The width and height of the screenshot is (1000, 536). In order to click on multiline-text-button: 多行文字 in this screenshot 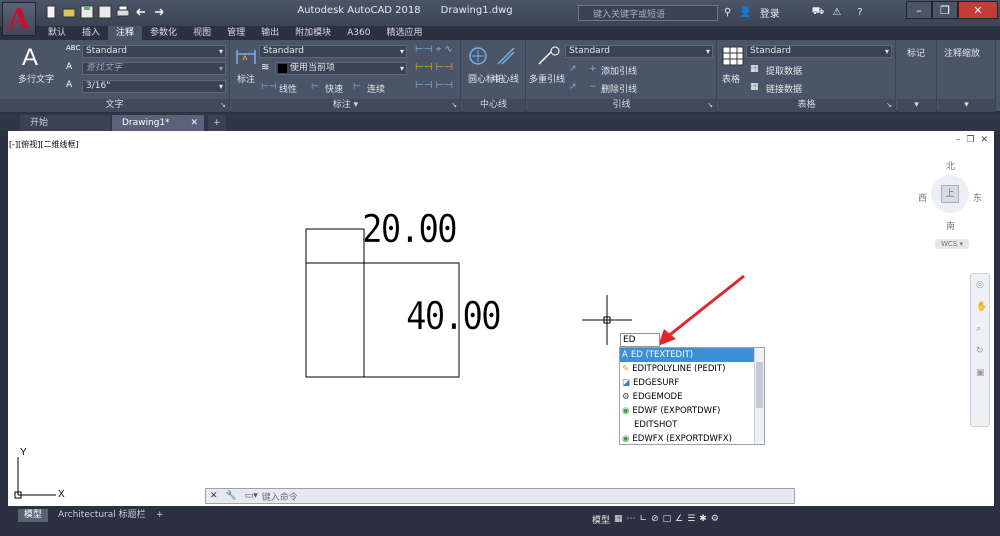, I will do `click(36, 78)`.